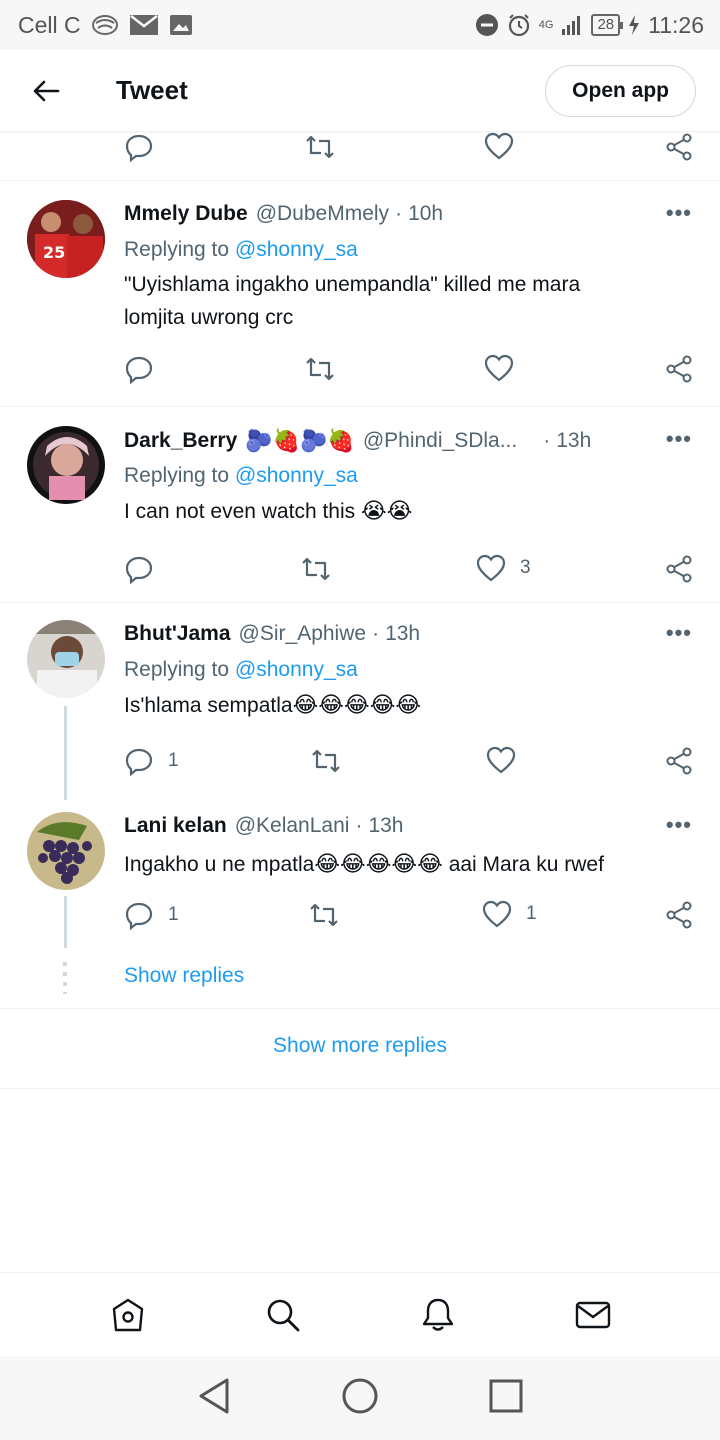  What do you see at coordinates (357, 704) in the screenshot?
I see `tweet-emoji: 😂😂😂😂😂` at bounding box center [357, 704].